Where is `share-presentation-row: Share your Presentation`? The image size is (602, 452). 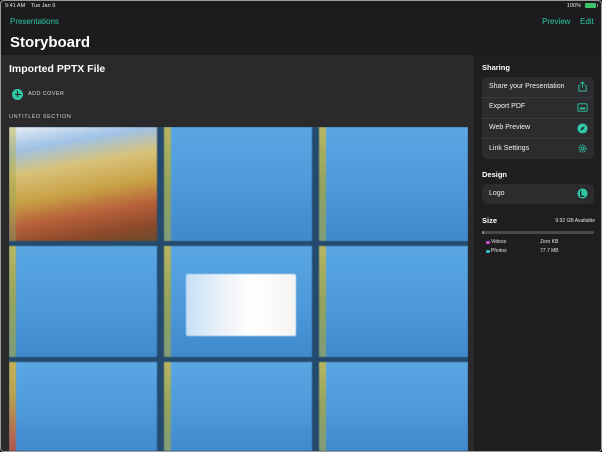
share-presentation-row: Share your Presentation is located at coordinates (538, 87).